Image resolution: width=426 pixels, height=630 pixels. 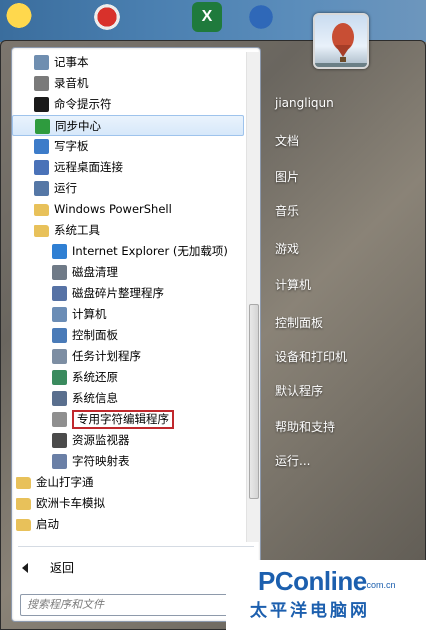 What do you see at coordinates (299, 391) in the screenshot?
I see `right-pane-item: 默认程序` at bounding box center [299, 391].